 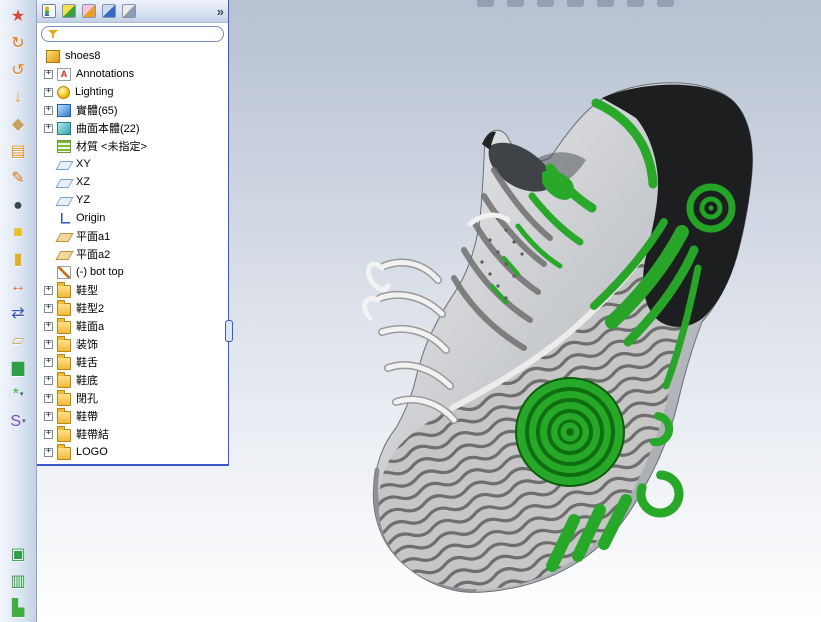 I want to click on tool-icon-sheet-tool: ▱, so click(x=18, y=340).